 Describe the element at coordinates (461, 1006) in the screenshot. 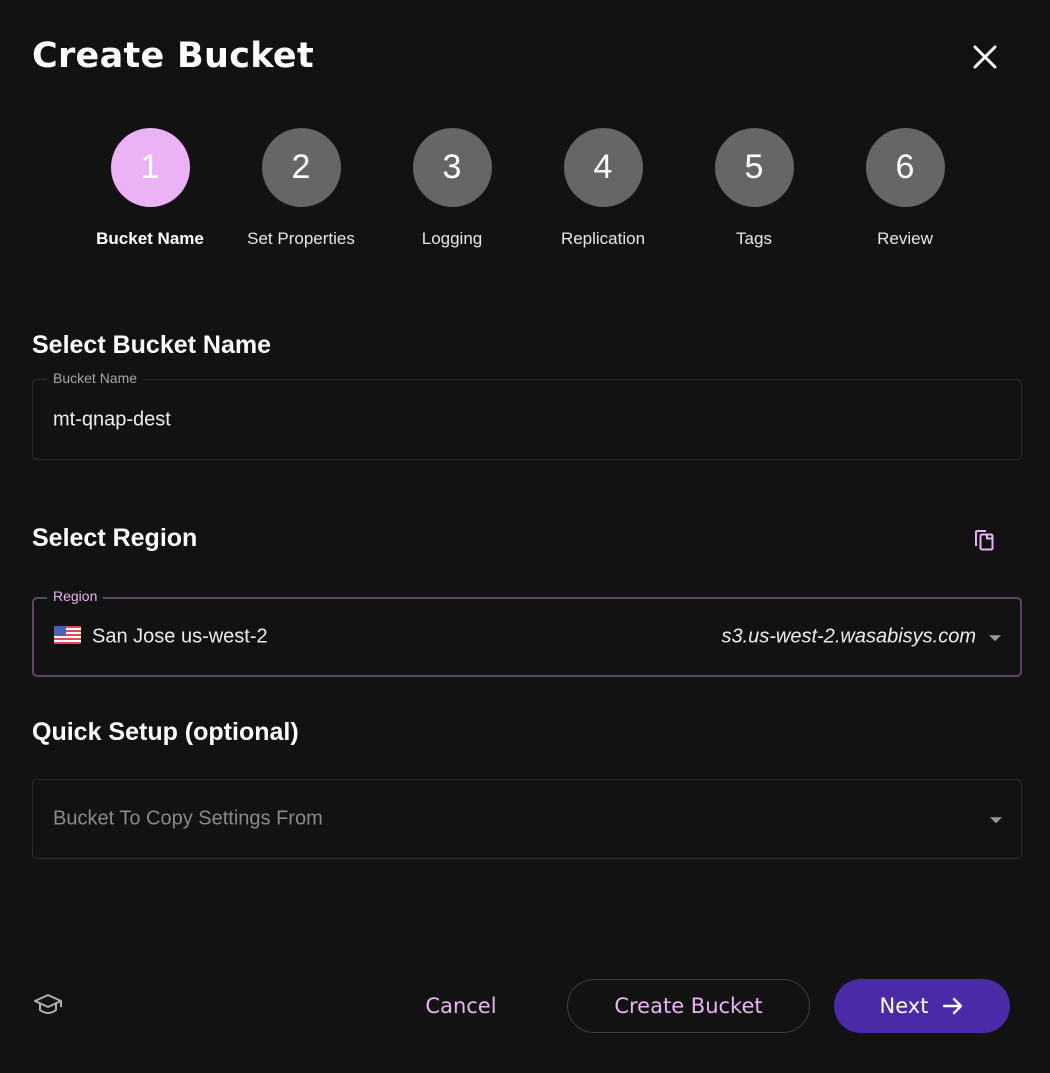

I see `cancel-button: Cancel` at that location.